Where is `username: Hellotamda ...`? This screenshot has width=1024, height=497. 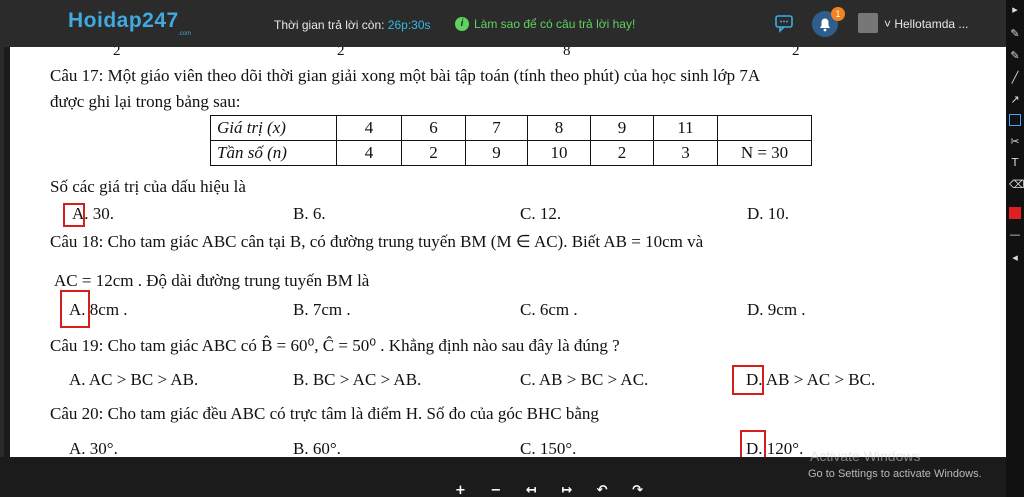
username: Hellotamda ... is located at coordinates (931, 24).